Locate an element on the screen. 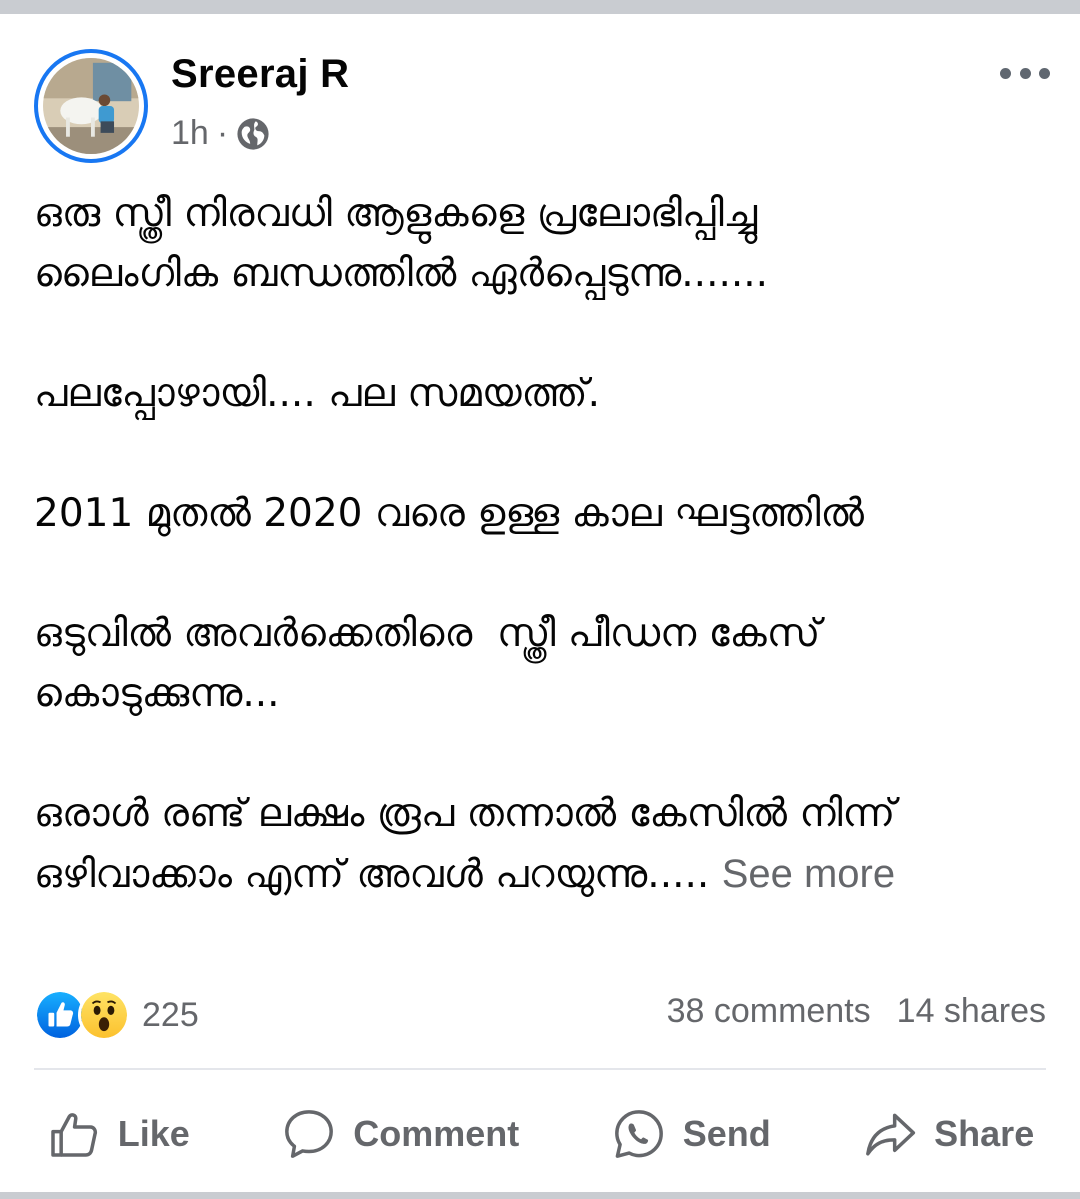 The image size is (1080, 1199). divider is located at coordinates (540, 1069).